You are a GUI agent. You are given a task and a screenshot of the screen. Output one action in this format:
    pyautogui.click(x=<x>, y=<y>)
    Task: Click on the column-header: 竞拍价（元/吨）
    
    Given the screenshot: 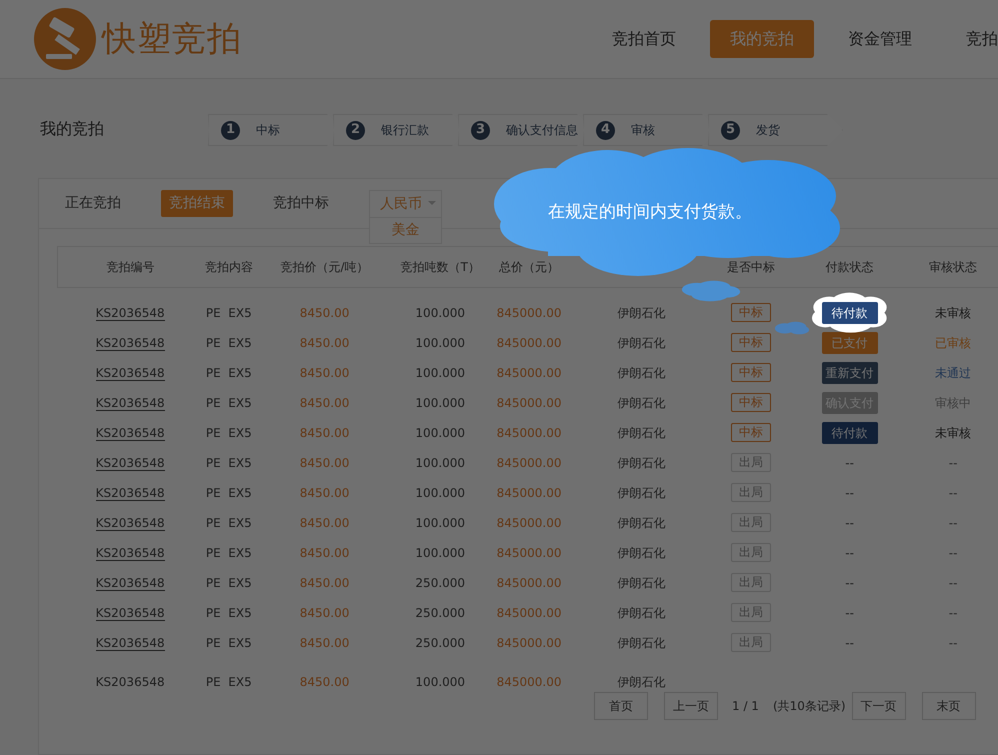 What is the action you would take?
    pyautogui.click(x=324, y=267)
    